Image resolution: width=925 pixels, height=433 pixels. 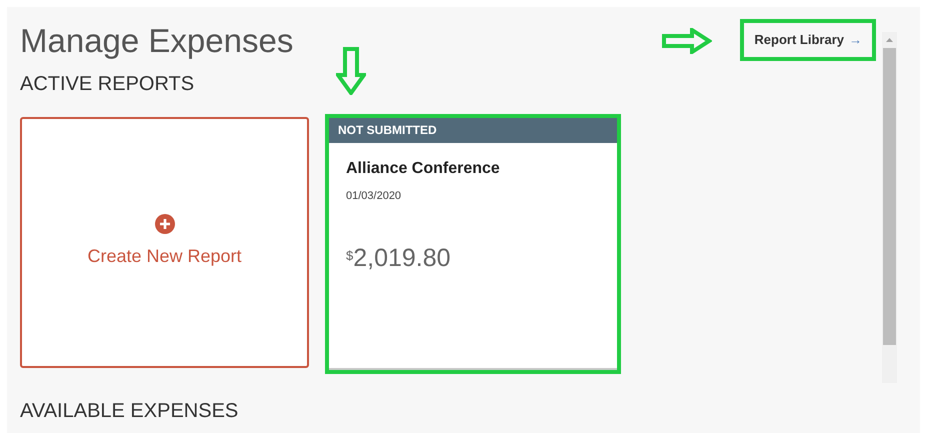 I want to click on plus-icon, so click(x=164, y=224).